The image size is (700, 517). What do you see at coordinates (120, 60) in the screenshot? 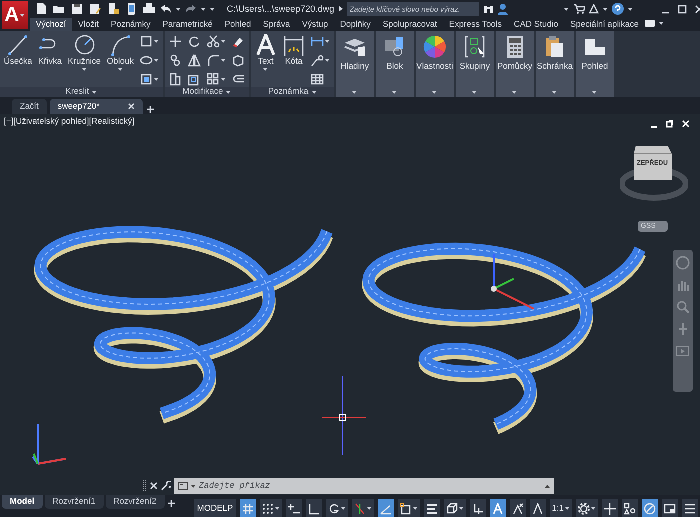
I see `ribbon-tool-button: Oblouk` at bounding box center [120, 60].